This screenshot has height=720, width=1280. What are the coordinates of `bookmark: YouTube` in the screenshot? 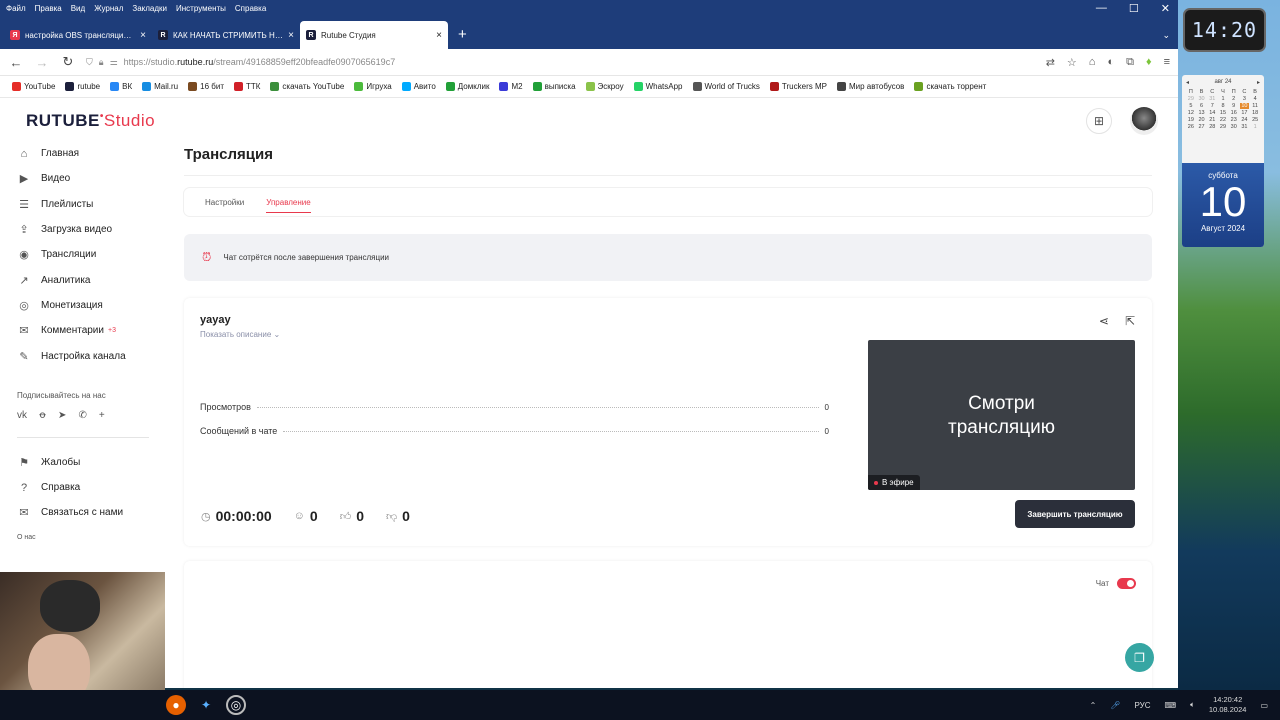 It's located at (33, 86).